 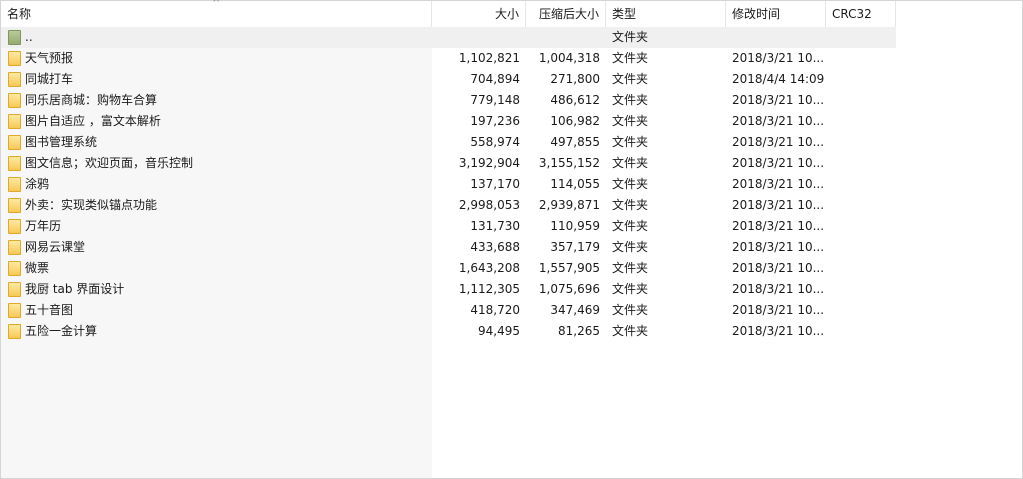 What do you see at coordinates (506, 14) in the screenshot?
I see `header-size-label: 大小` at bounding box center [506, 14].